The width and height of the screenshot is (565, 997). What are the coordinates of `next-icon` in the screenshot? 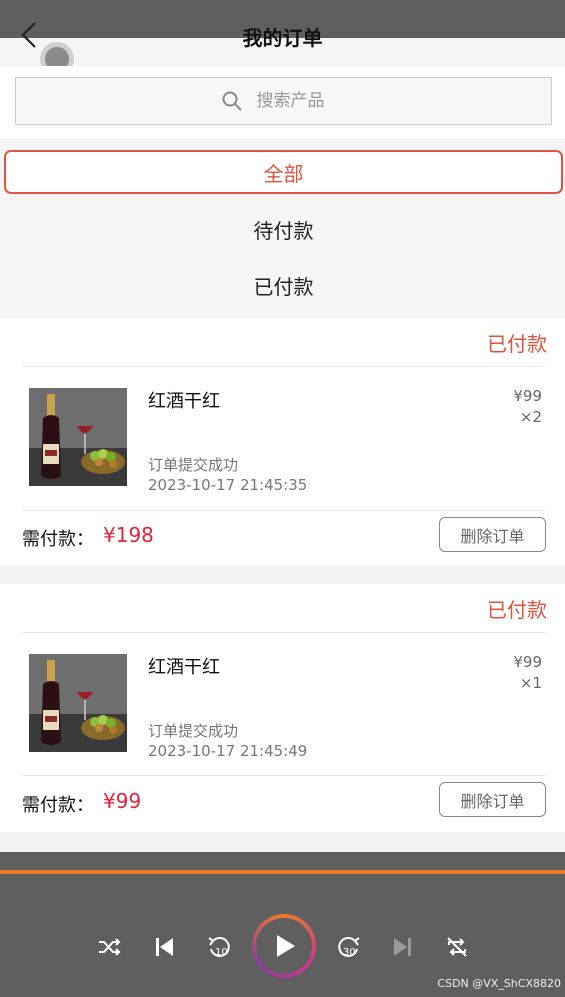 It's located at (402, 947).